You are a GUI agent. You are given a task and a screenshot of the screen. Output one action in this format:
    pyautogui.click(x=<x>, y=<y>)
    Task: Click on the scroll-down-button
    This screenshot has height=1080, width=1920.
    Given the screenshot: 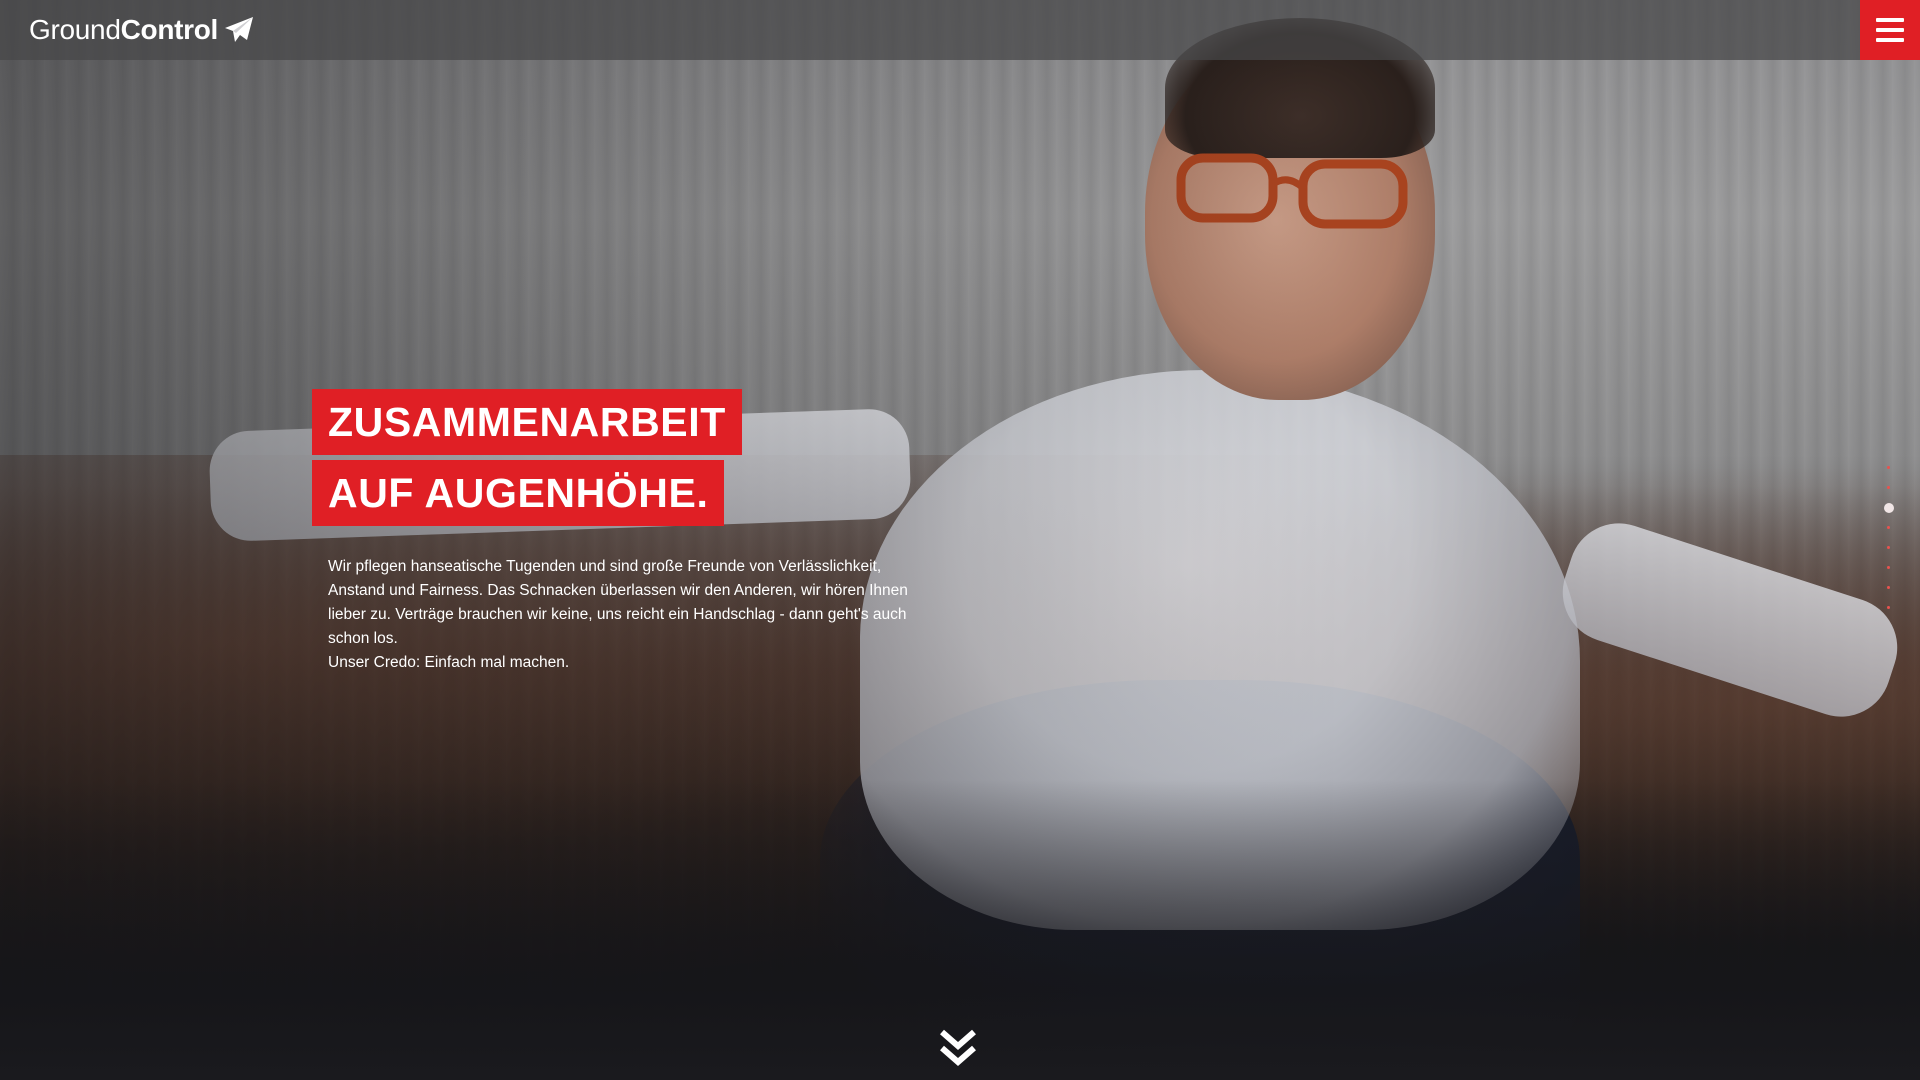 What is the action you would take?
    pyautogui.click(x=958, y=1049)
    